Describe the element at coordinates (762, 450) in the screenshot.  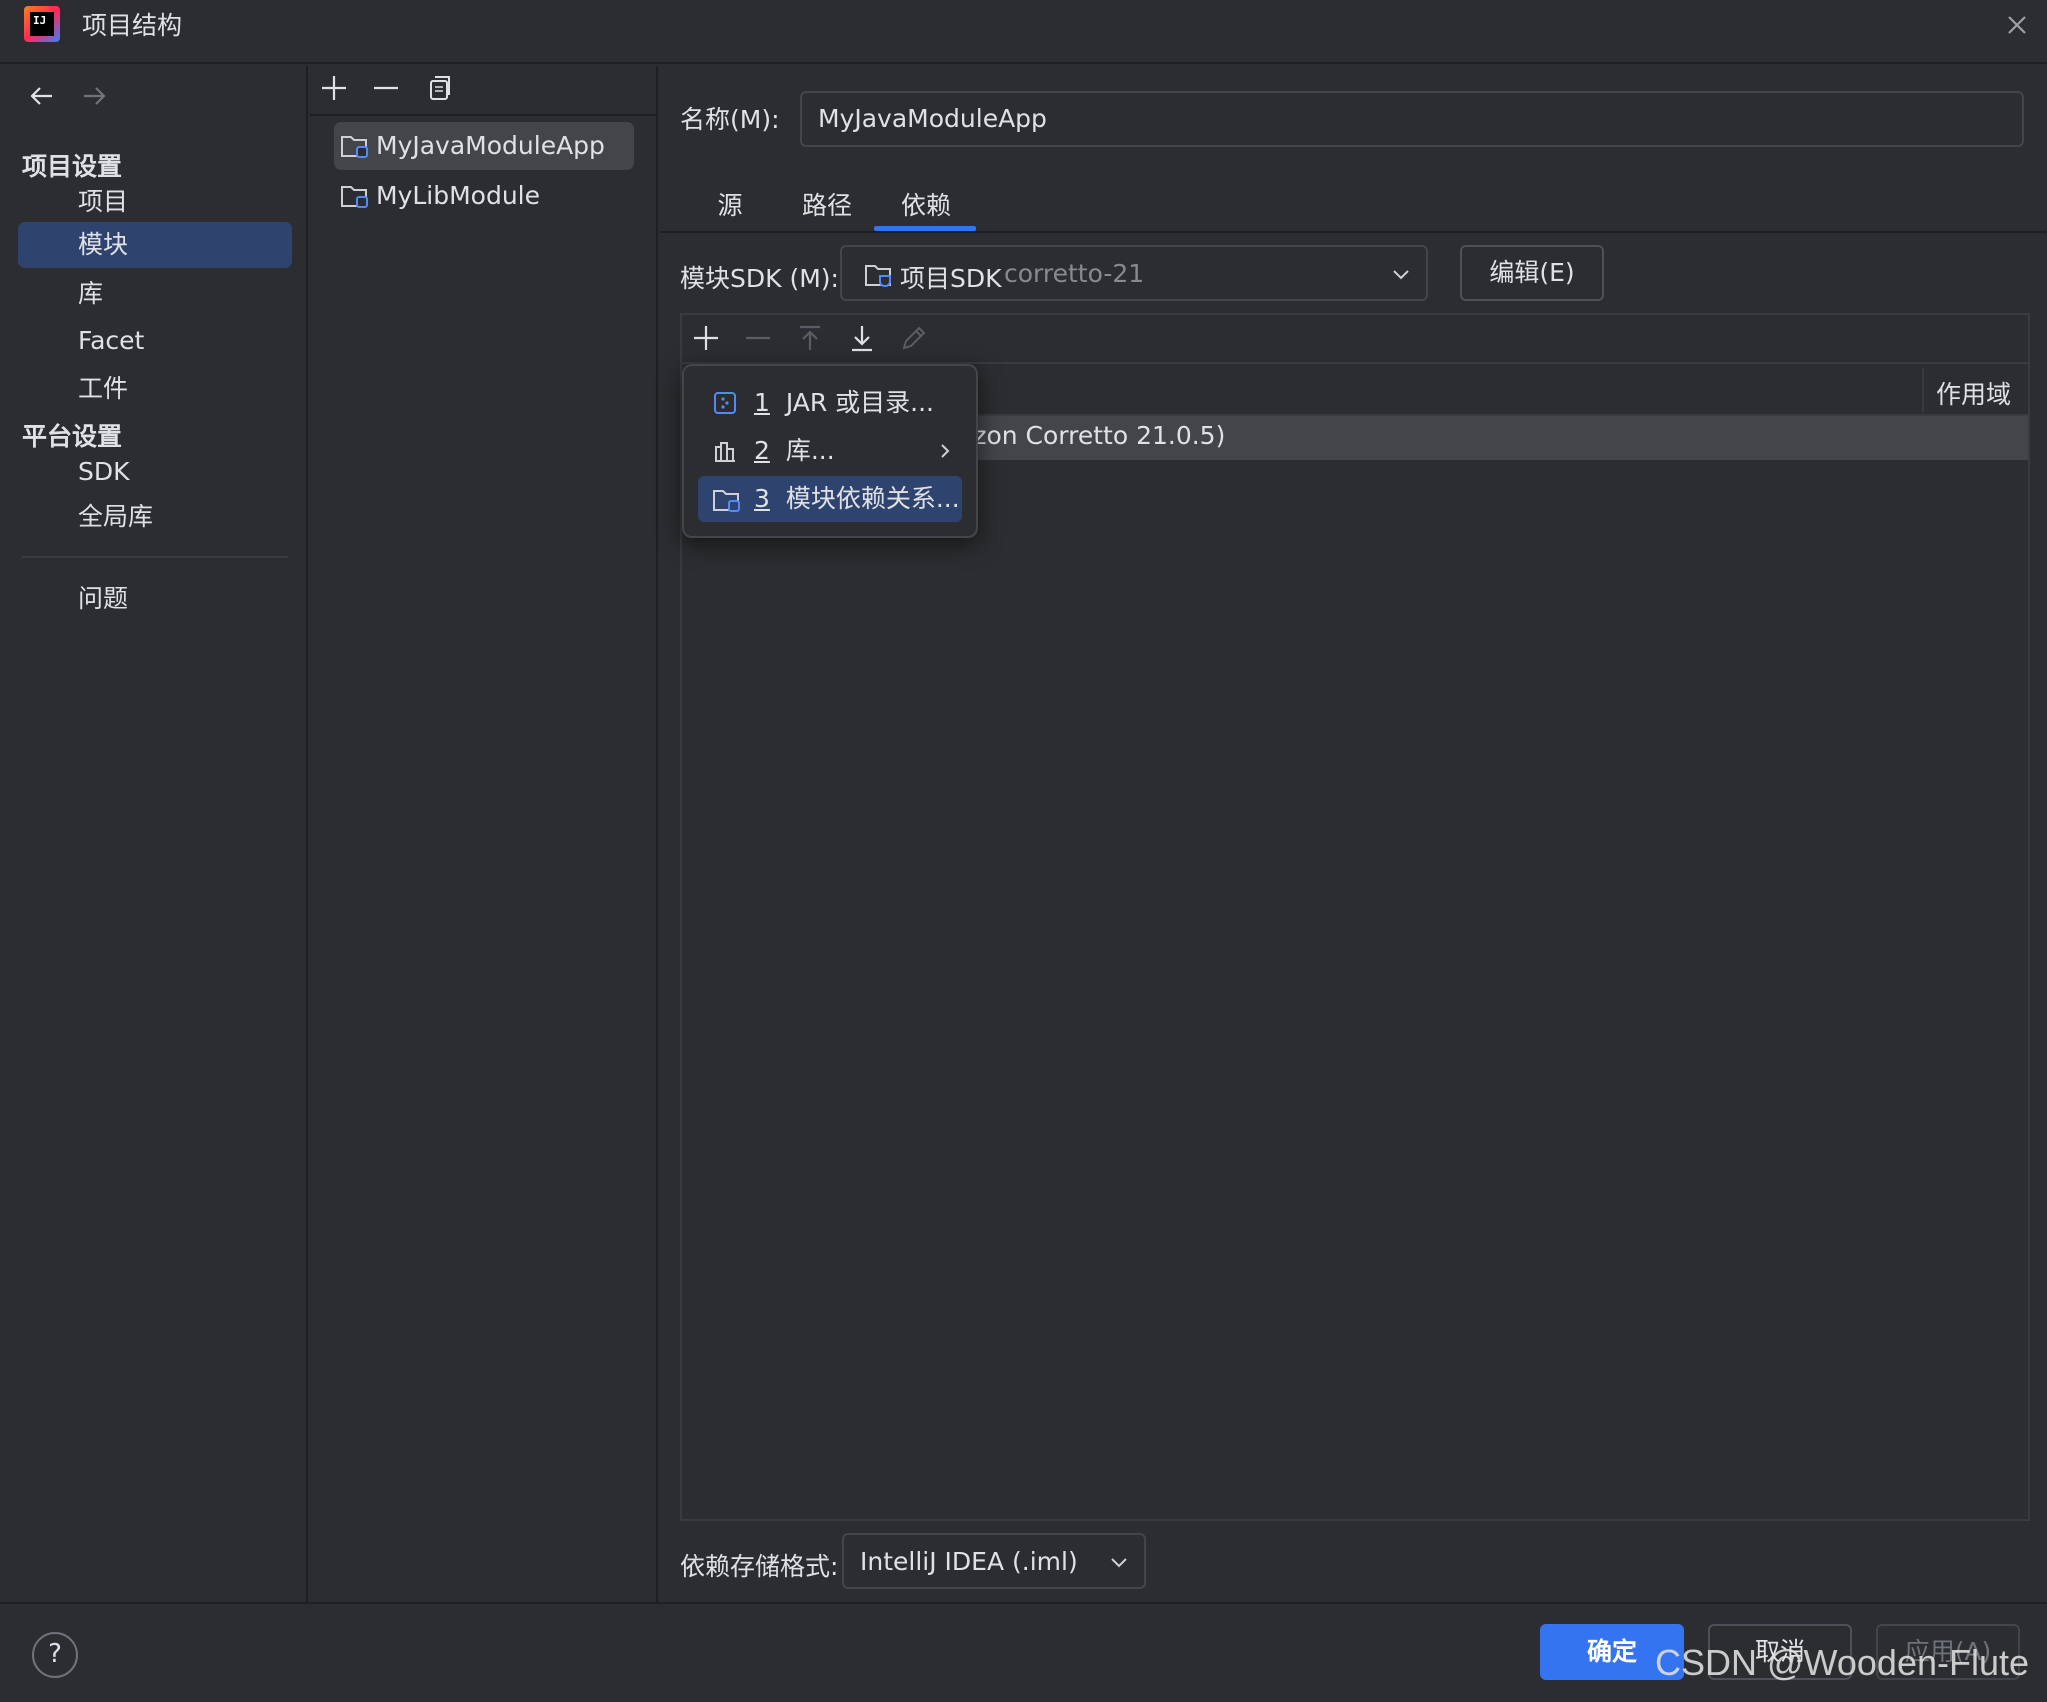
I see `menu-item-number: 2` at that location.